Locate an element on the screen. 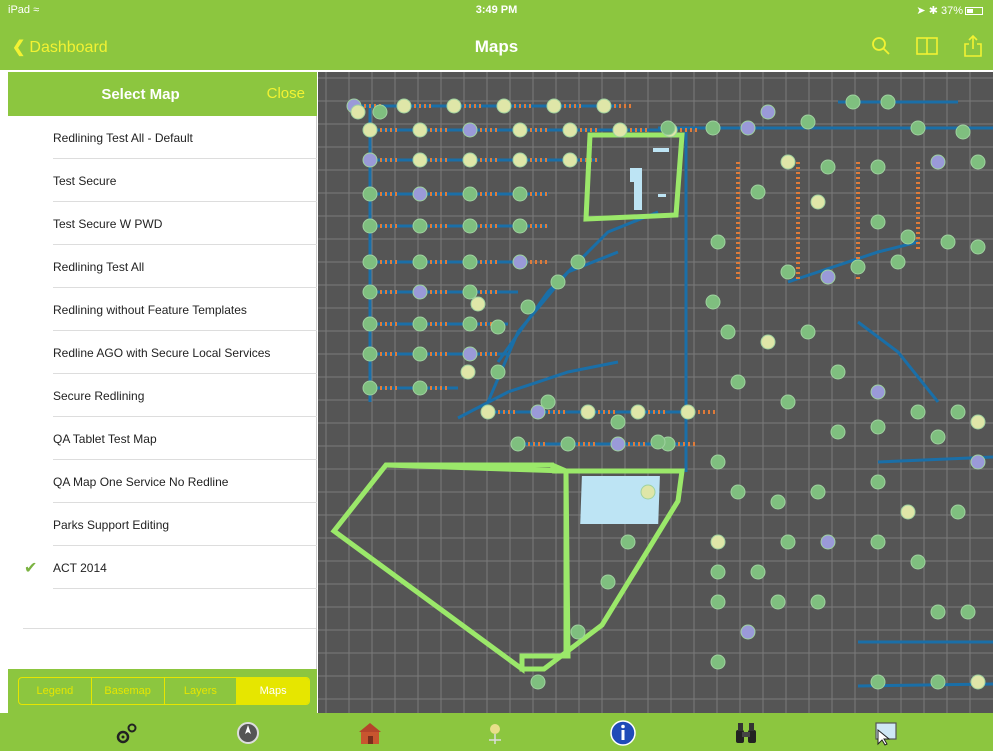 The width and height of the screenshot is (993, 751). house-icon is located at coordinates (370, 733).